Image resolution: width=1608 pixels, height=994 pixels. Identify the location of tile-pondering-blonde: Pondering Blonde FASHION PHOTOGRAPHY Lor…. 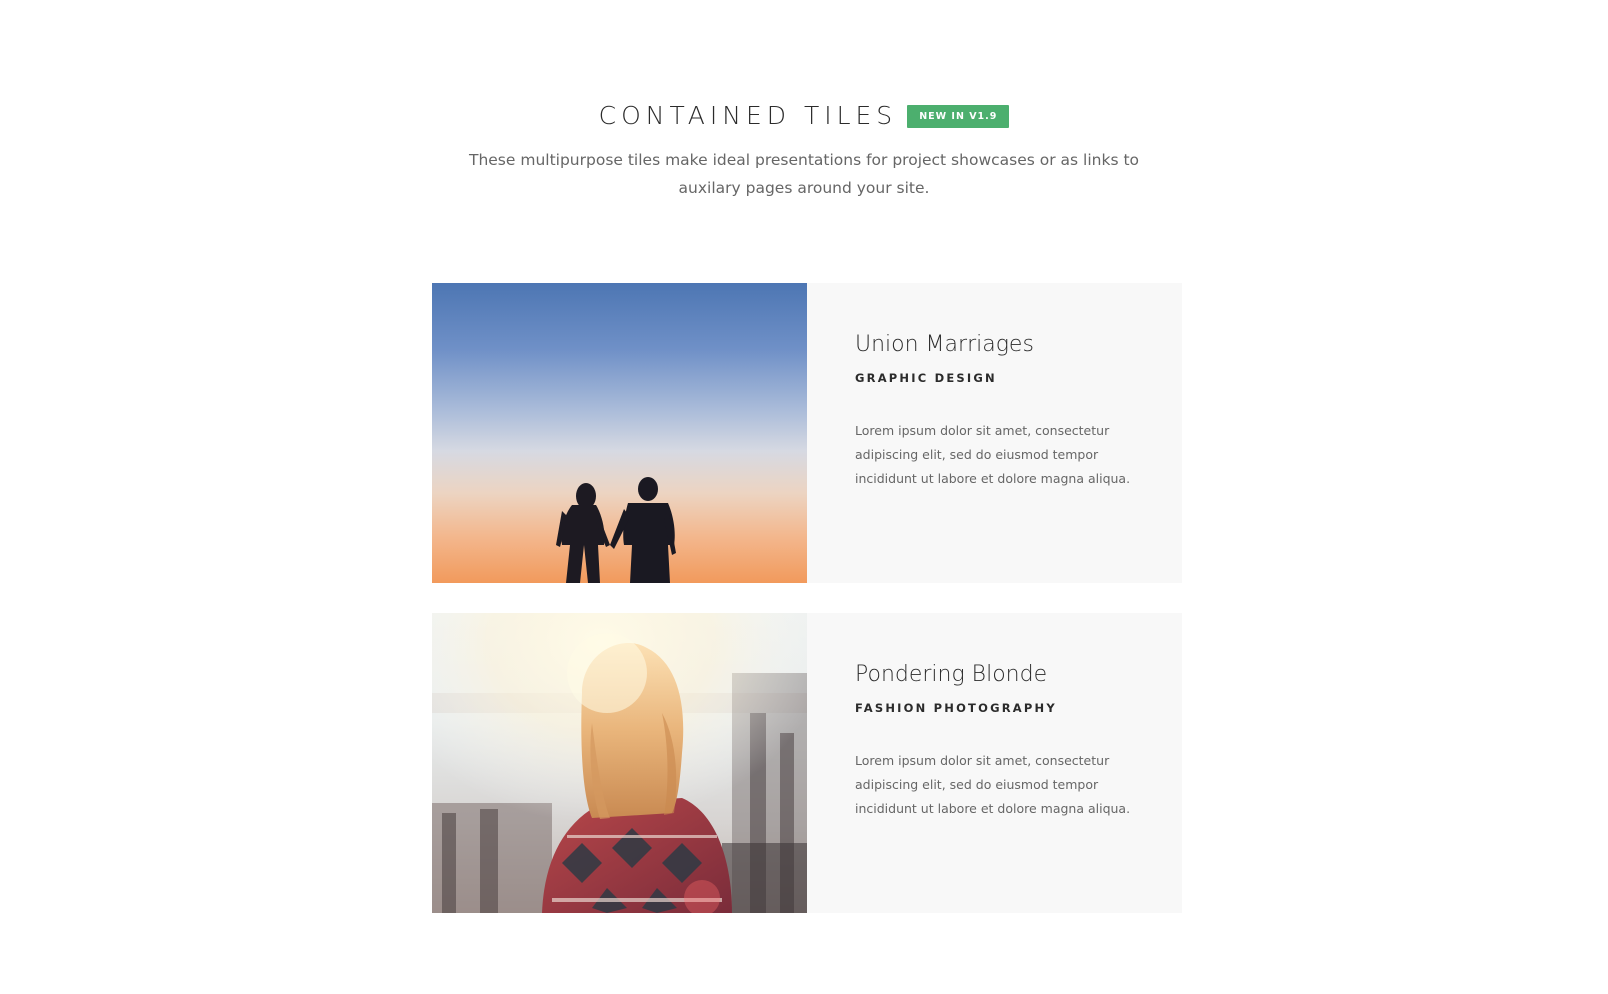
(807, 763).